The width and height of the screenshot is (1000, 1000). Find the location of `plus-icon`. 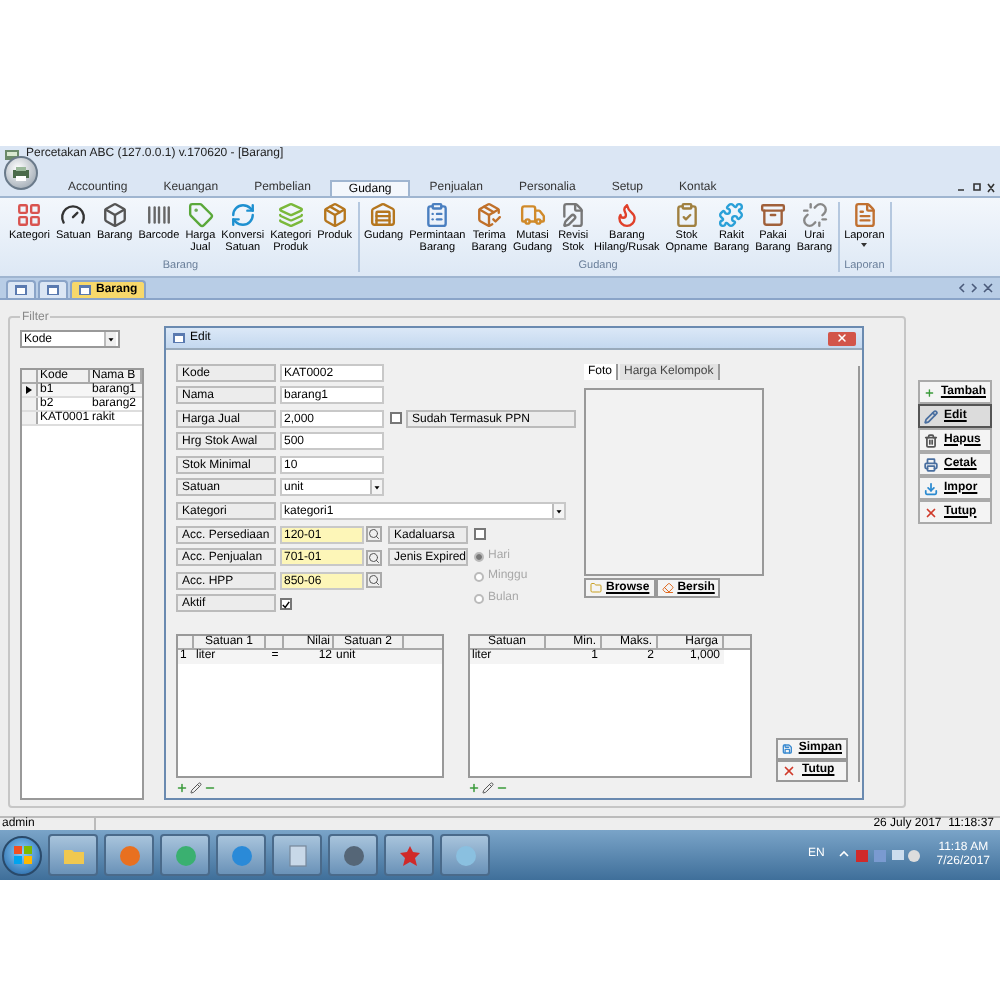

plus-icon is located at coordinates (929, 392).